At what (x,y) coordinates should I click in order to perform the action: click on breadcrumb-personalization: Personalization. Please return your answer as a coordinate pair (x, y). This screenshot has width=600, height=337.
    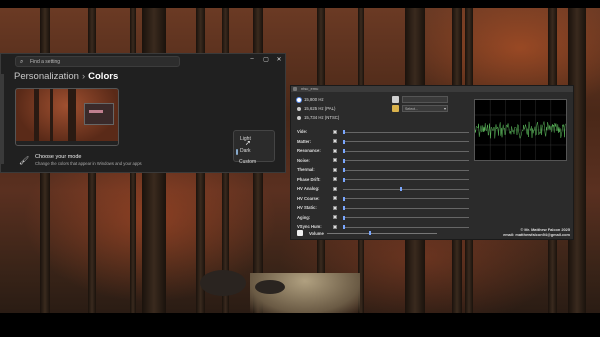
    Looking at the image, I should click on (46, 76).